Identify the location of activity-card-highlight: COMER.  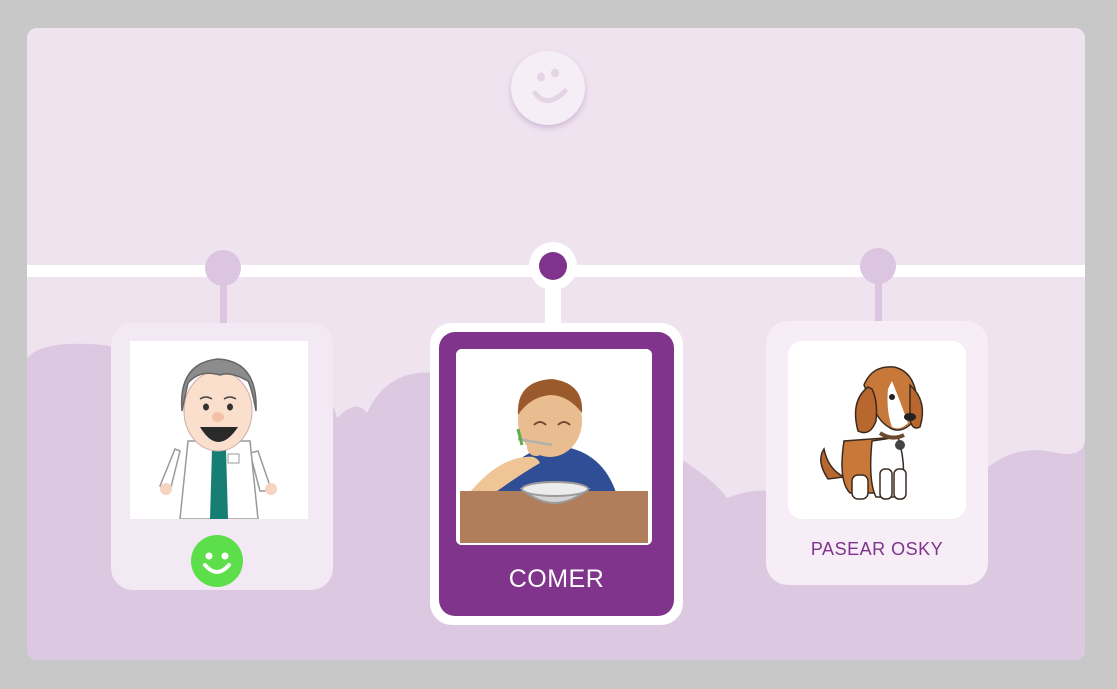
(556, 474).